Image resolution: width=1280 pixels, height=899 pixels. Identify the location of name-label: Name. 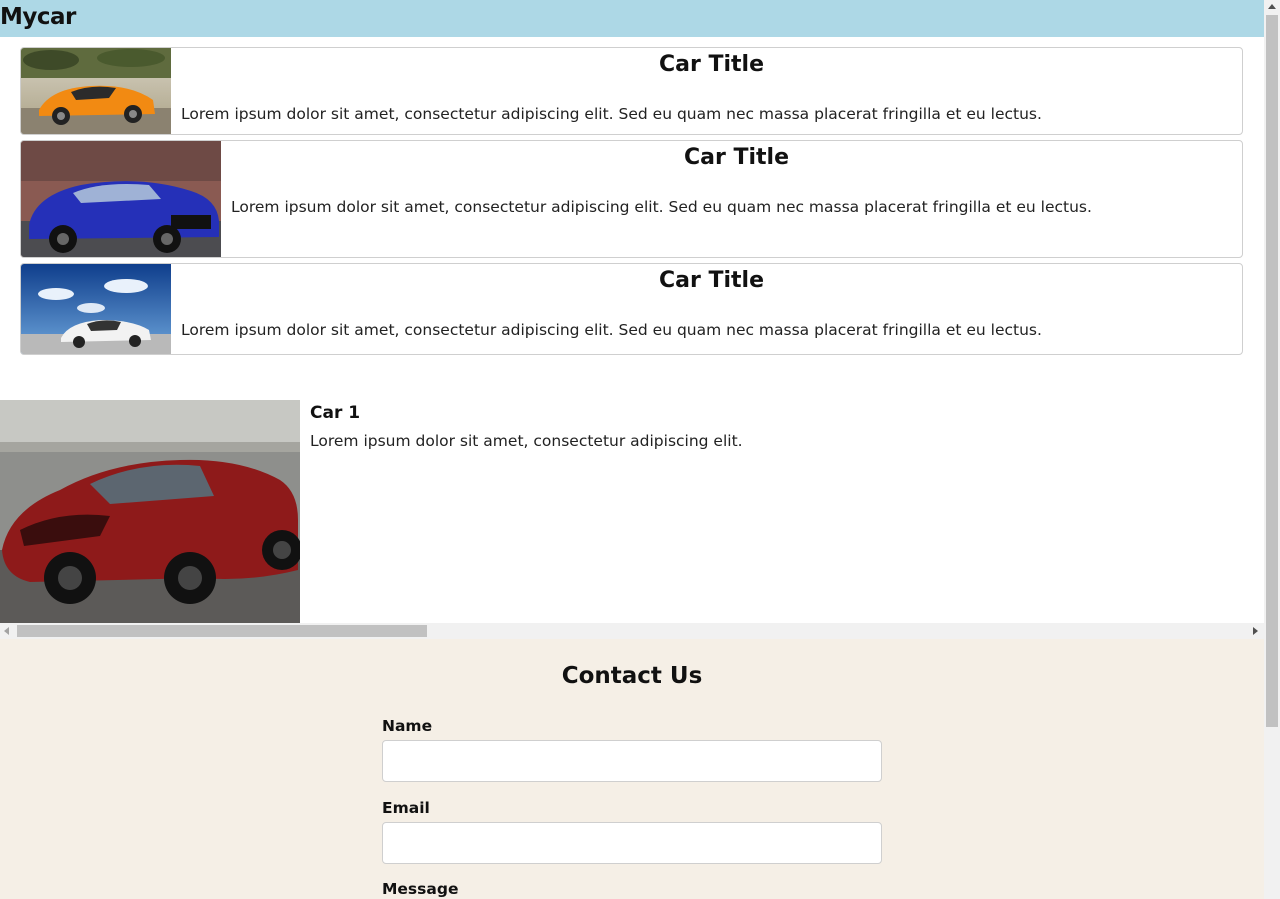
(407, 726).